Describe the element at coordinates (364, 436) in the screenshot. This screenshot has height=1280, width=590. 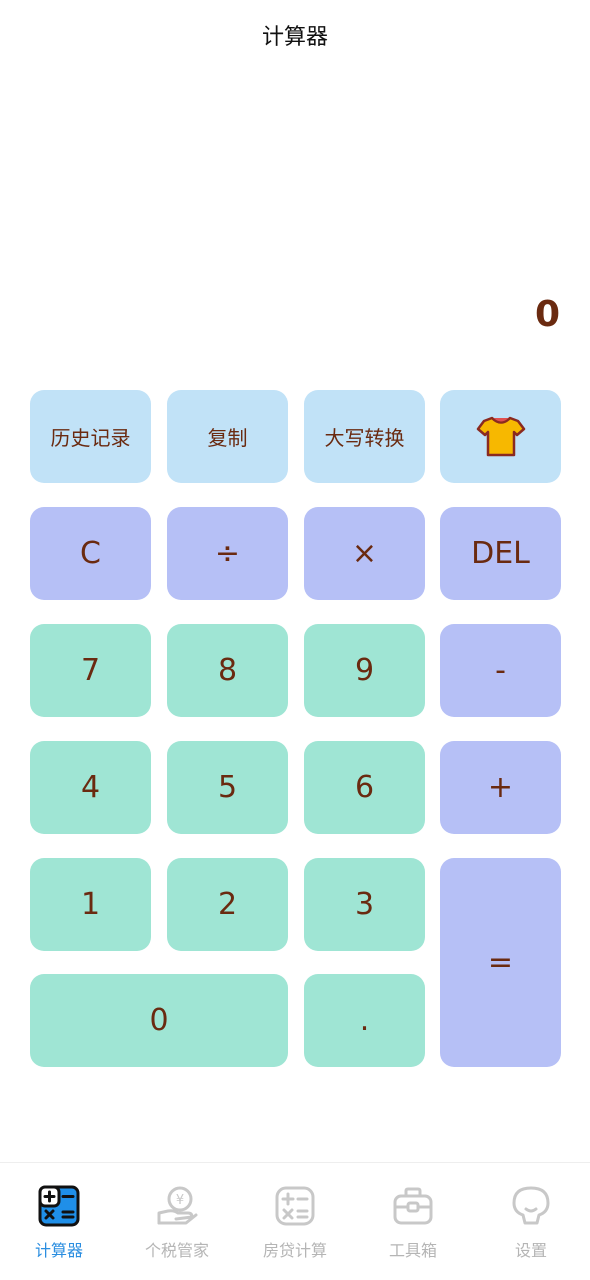
I see `uppercase-convert-button: 大写转换` at that location.